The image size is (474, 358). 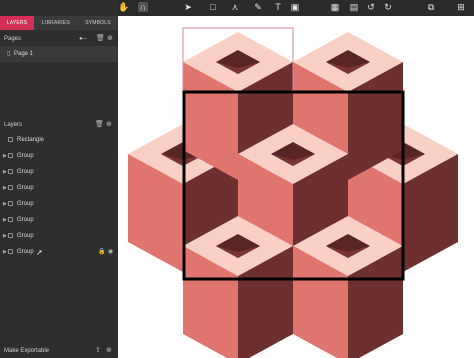 What do you see at coordinates (31, 140) in the screenshot?
I see `layer-label: Rectangle` at bounding box center [31, 140].